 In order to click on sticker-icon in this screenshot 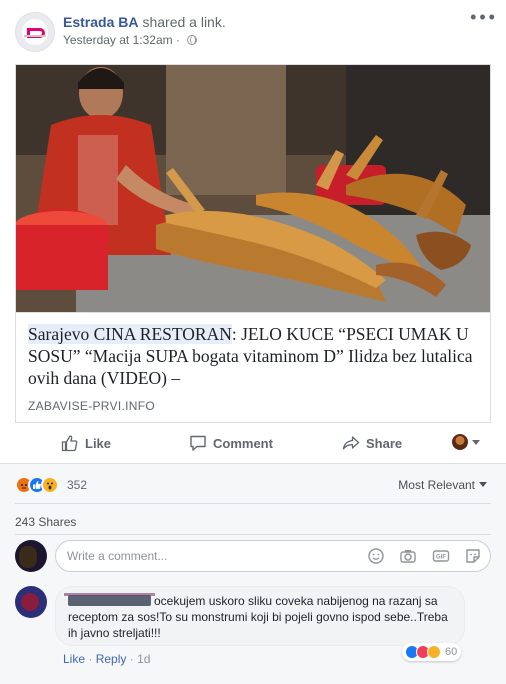, I will do `click(473, 556)`.